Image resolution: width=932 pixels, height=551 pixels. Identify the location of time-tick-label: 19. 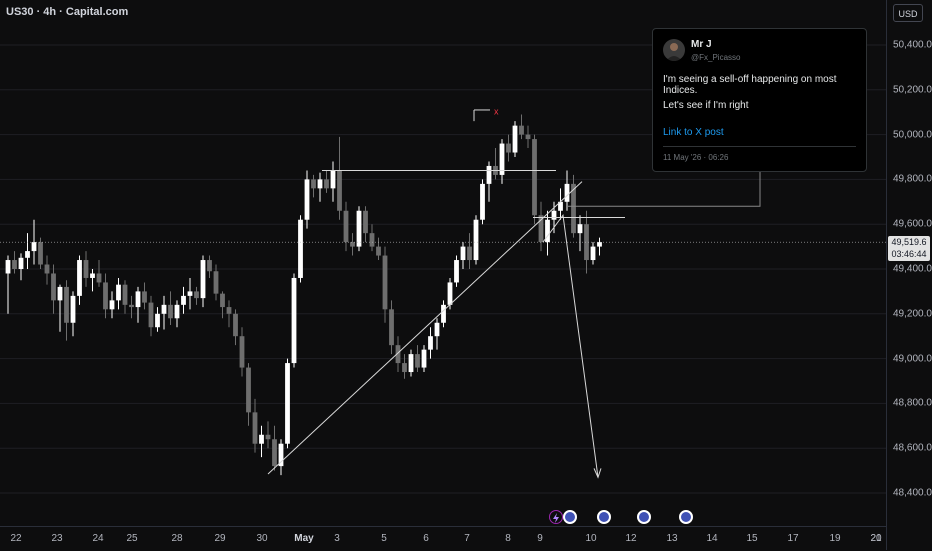
(835, 538).